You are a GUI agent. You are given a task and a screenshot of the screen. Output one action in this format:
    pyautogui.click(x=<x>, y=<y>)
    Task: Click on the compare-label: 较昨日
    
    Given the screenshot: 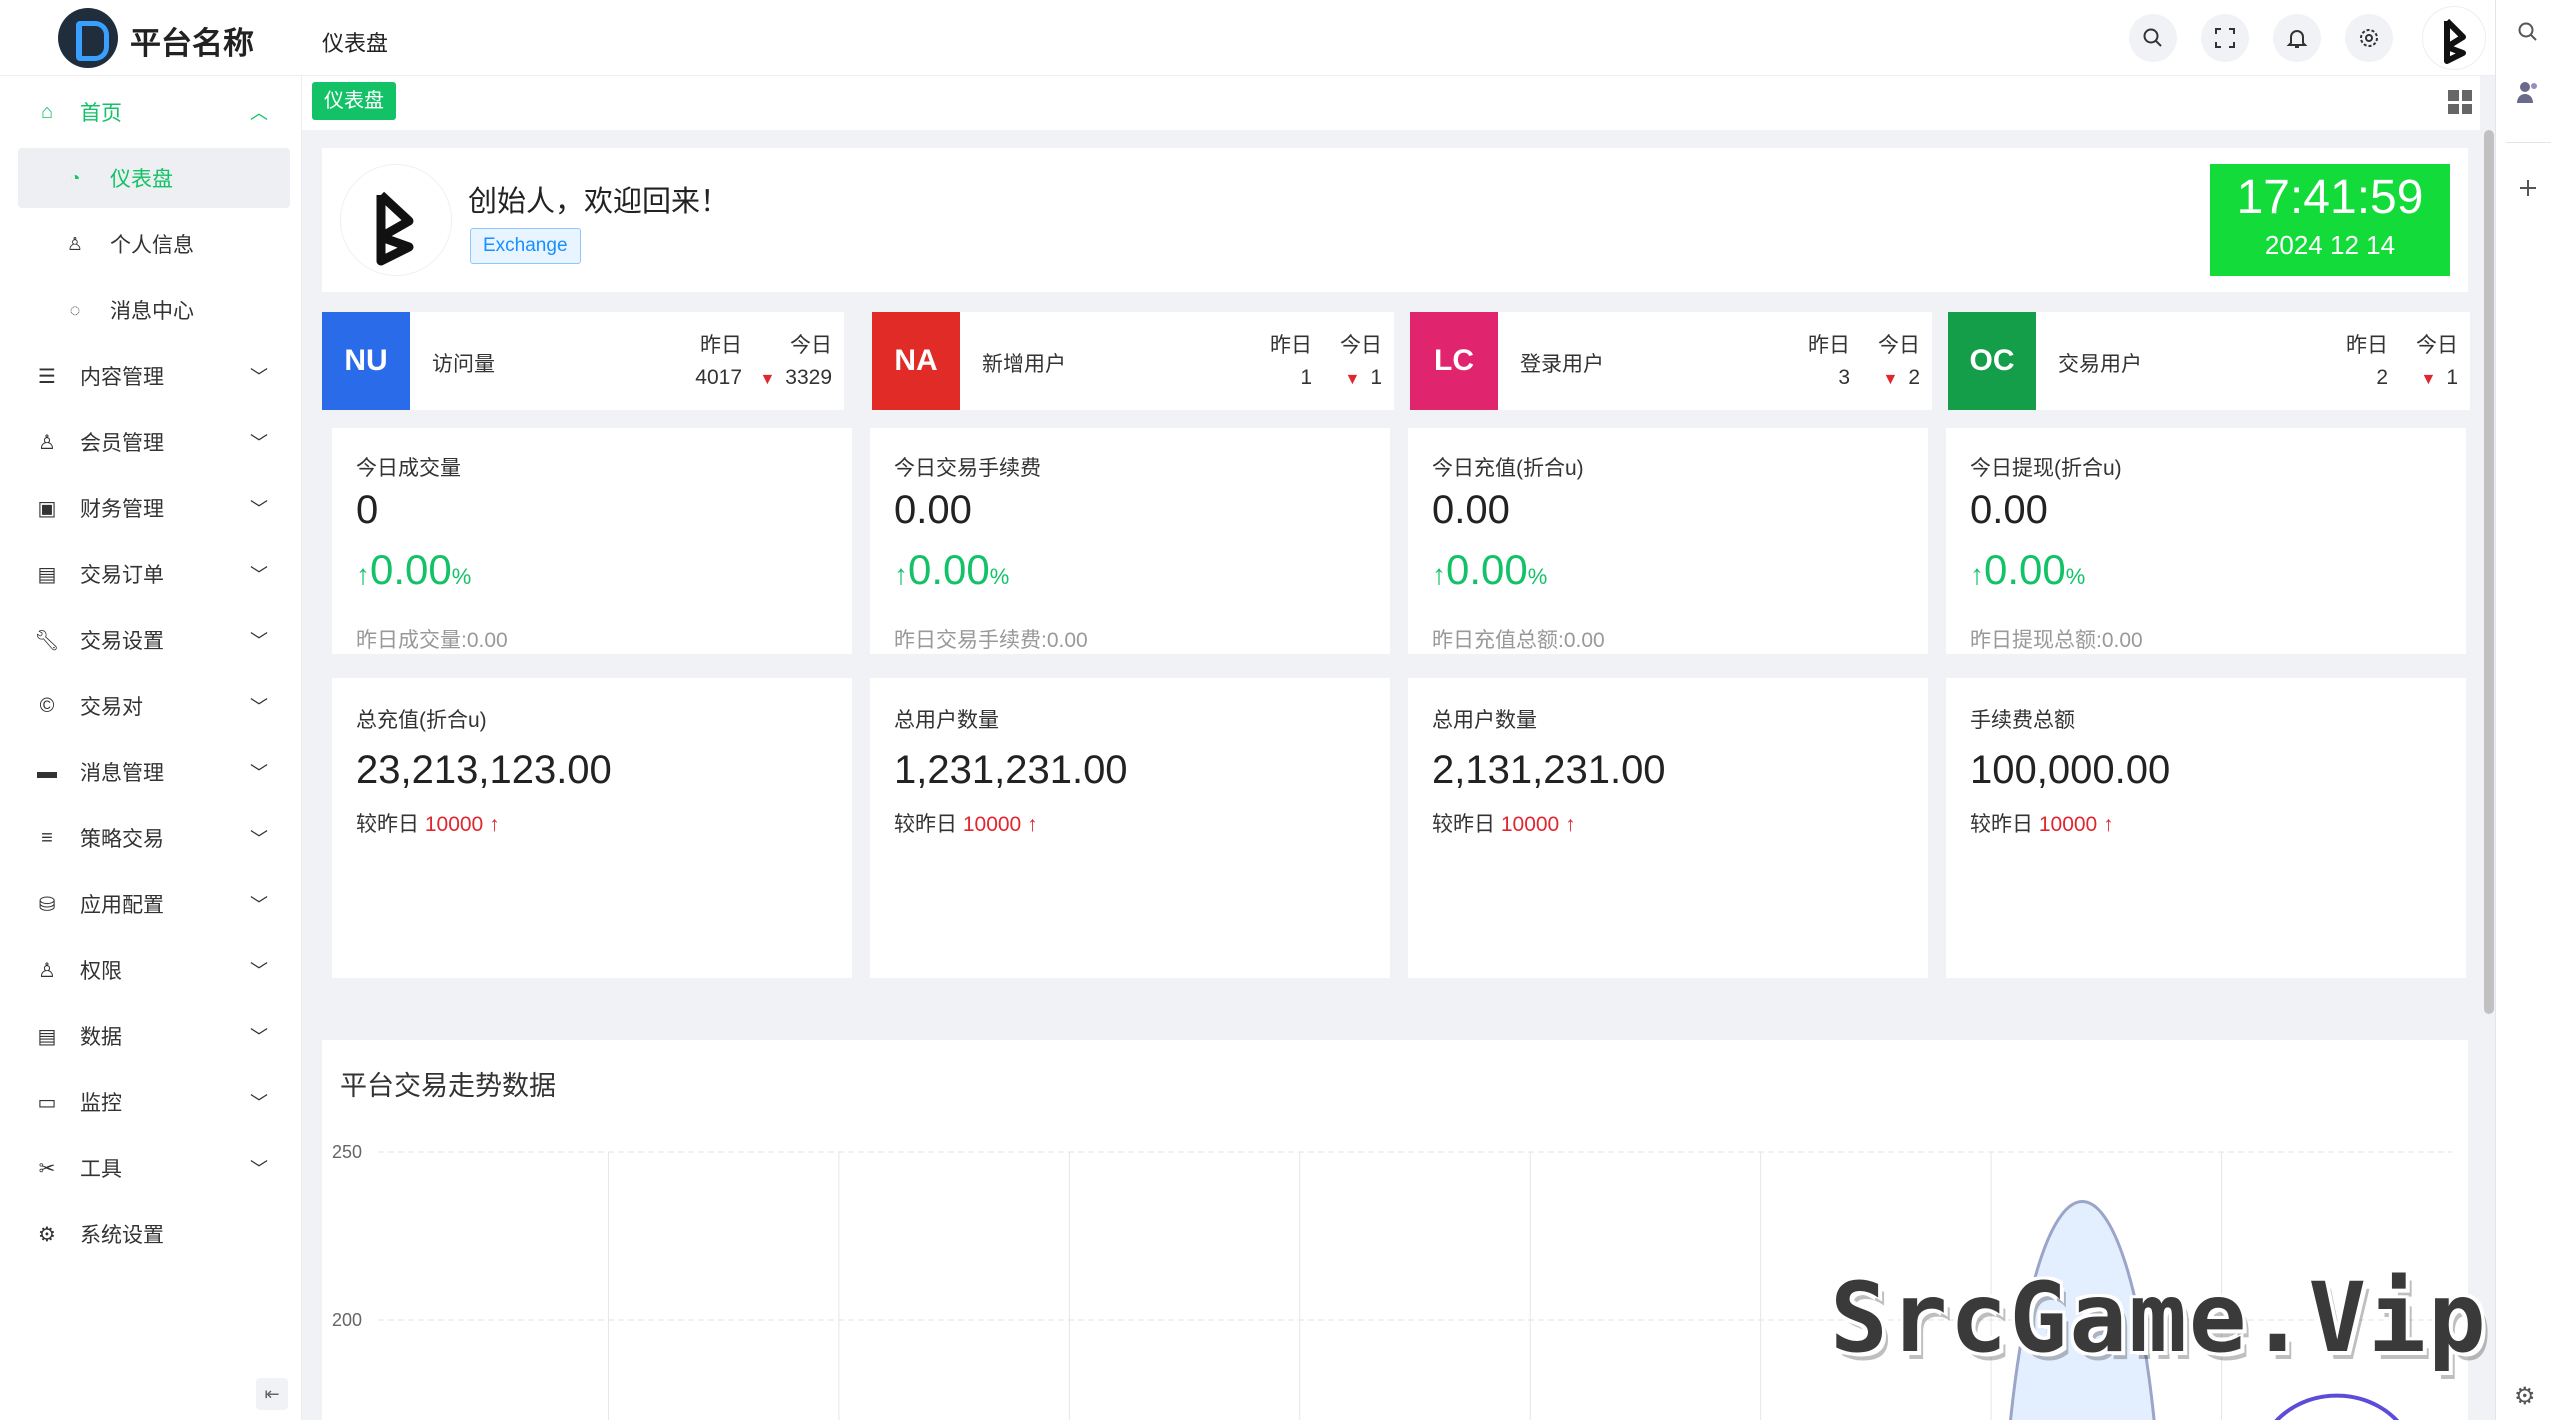 What is the action you would take?
    pyautogui.click(x=925, y=824)
    